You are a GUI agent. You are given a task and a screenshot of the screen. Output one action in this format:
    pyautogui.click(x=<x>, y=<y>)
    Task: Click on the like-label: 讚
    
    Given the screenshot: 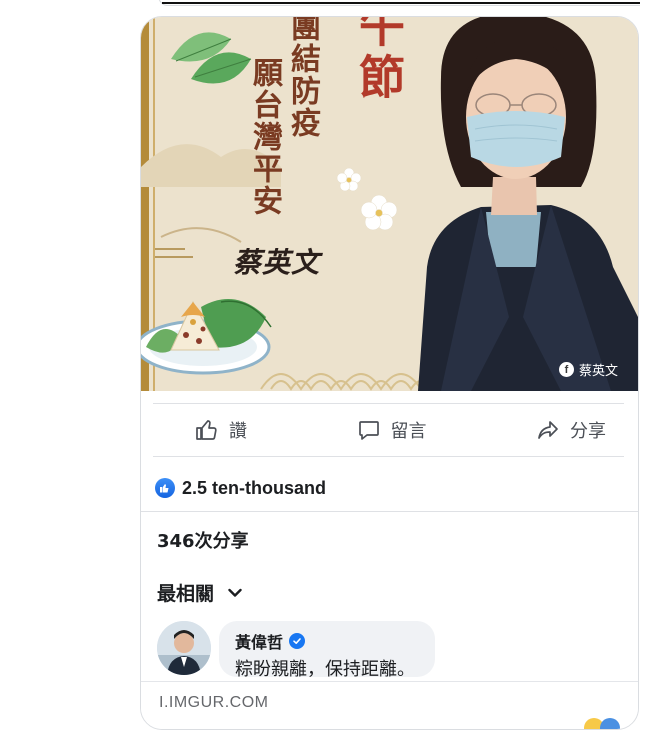 What is the action you would take?
    pyautogui.click(x=238, y=431)
    